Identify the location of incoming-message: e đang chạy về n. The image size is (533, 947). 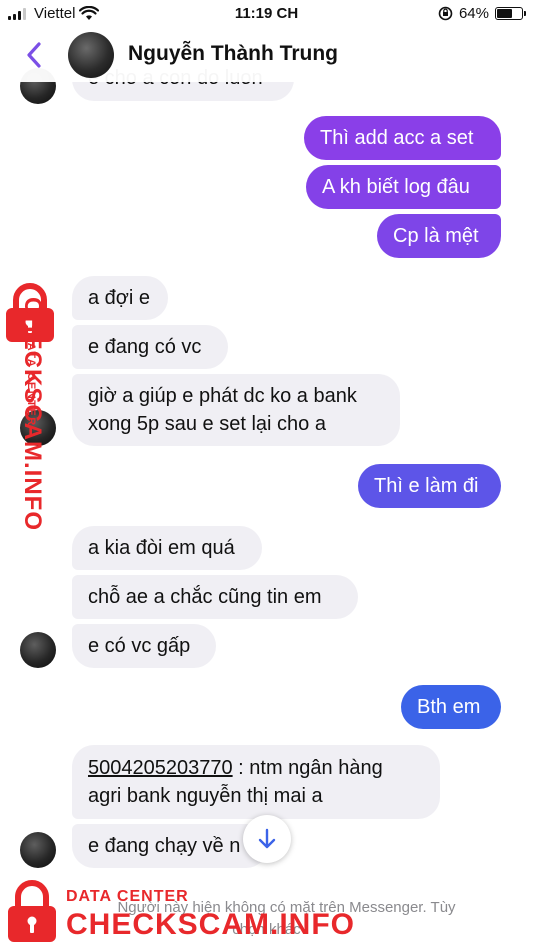
(170, 846).